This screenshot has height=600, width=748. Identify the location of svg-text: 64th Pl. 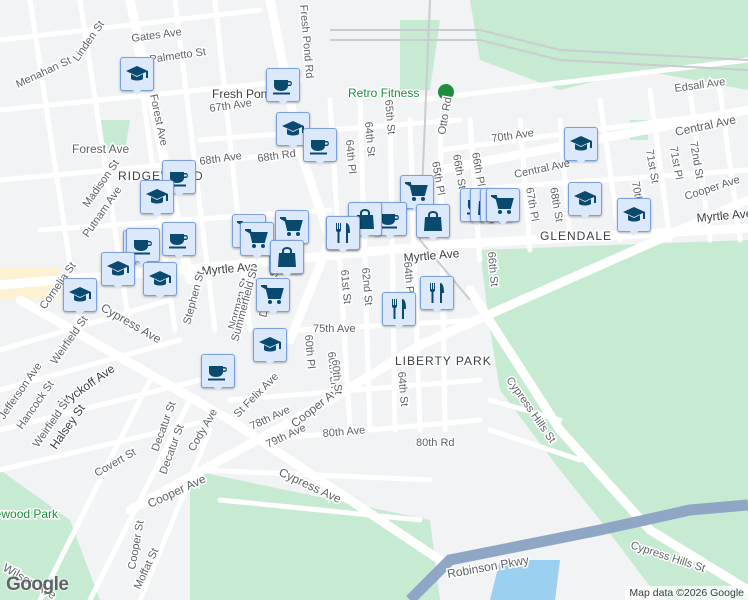
(350, 156).